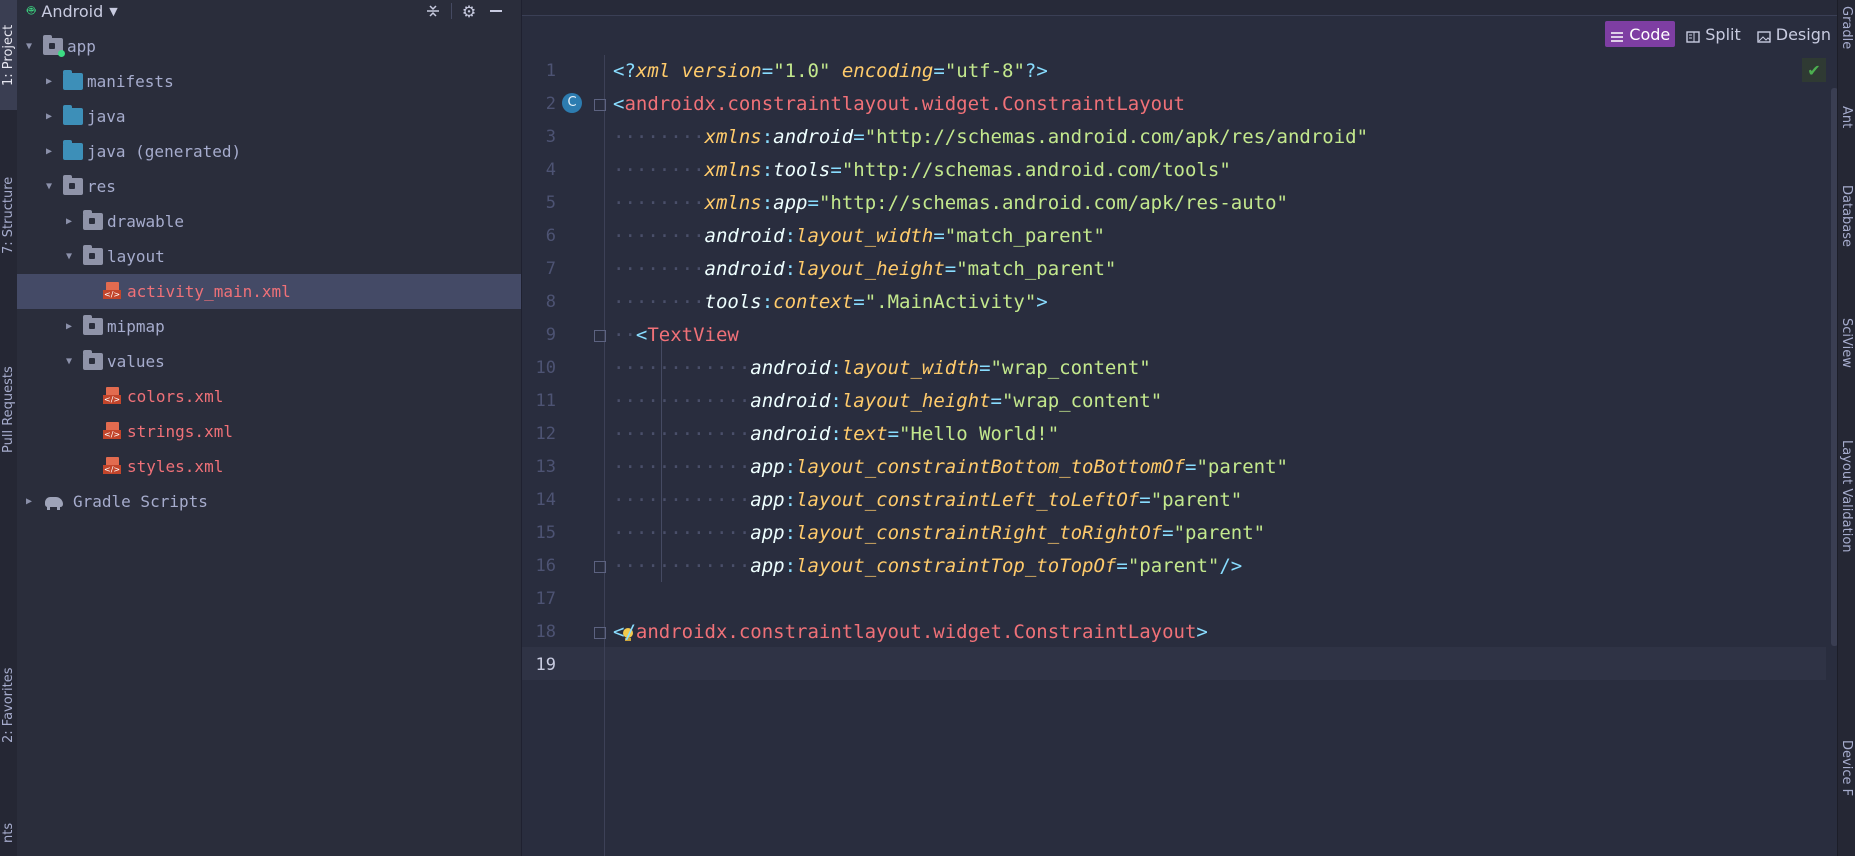 This screenshot has width=1855, height=856. Describe the element at coordinates (744, 269) in the screenshot. I see `code-token: android` at that location.